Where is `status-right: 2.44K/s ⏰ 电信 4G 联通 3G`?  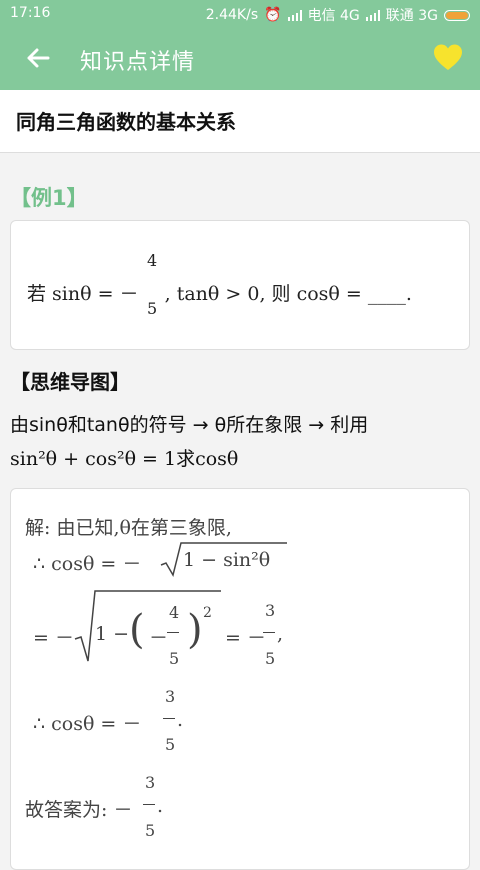 status-right: 2.44K/s ⏰ 电信 4G 联通 3G is located at coordinates (338, 15).